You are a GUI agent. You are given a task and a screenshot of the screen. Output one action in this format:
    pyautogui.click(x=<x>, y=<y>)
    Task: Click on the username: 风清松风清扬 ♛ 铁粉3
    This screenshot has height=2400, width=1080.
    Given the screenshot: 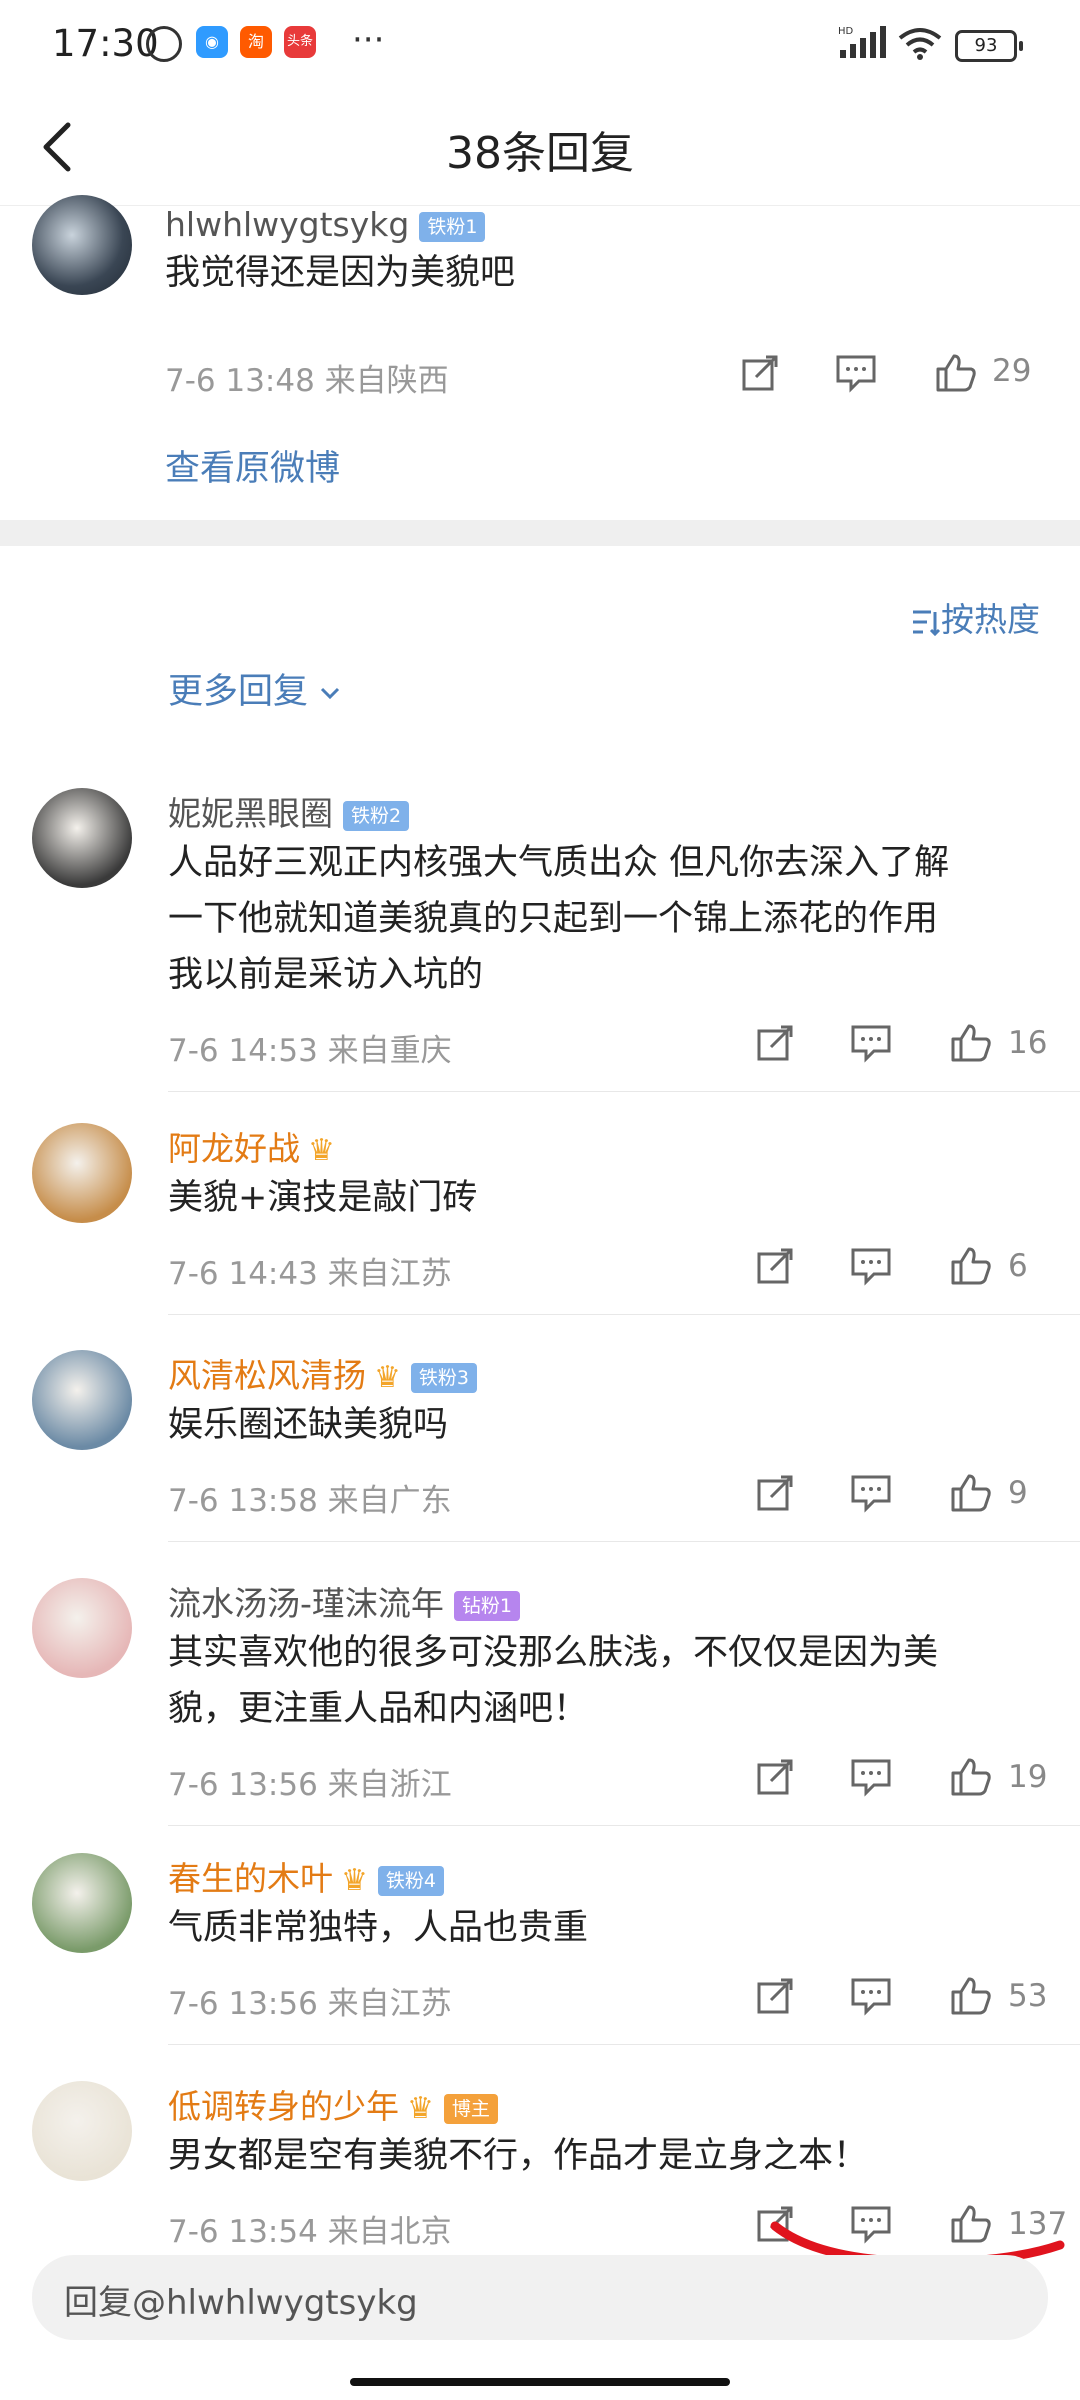 What is the action you would take?
    pyautogui.click(x=322, y=1373)
    